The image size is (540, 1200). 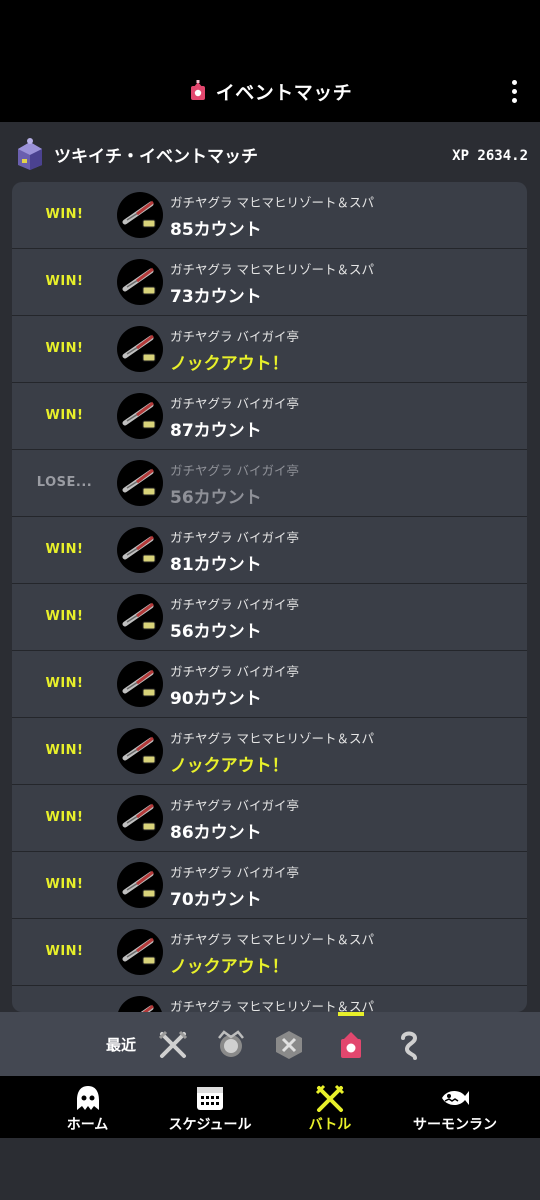 What do you see at coordinates (270, 1107) in the screenshot?
I see `bottom-tab-bar: ホーム スケジュール バトル サーモンラン` at bounding box center [270, 1107].